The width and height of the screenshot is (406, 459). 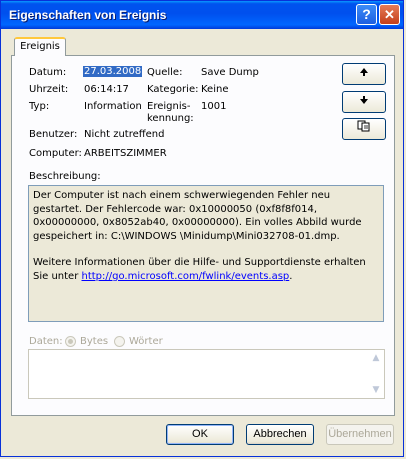 I want to click on benutzer-label: Benutzer:, so click(x=53, y=134).